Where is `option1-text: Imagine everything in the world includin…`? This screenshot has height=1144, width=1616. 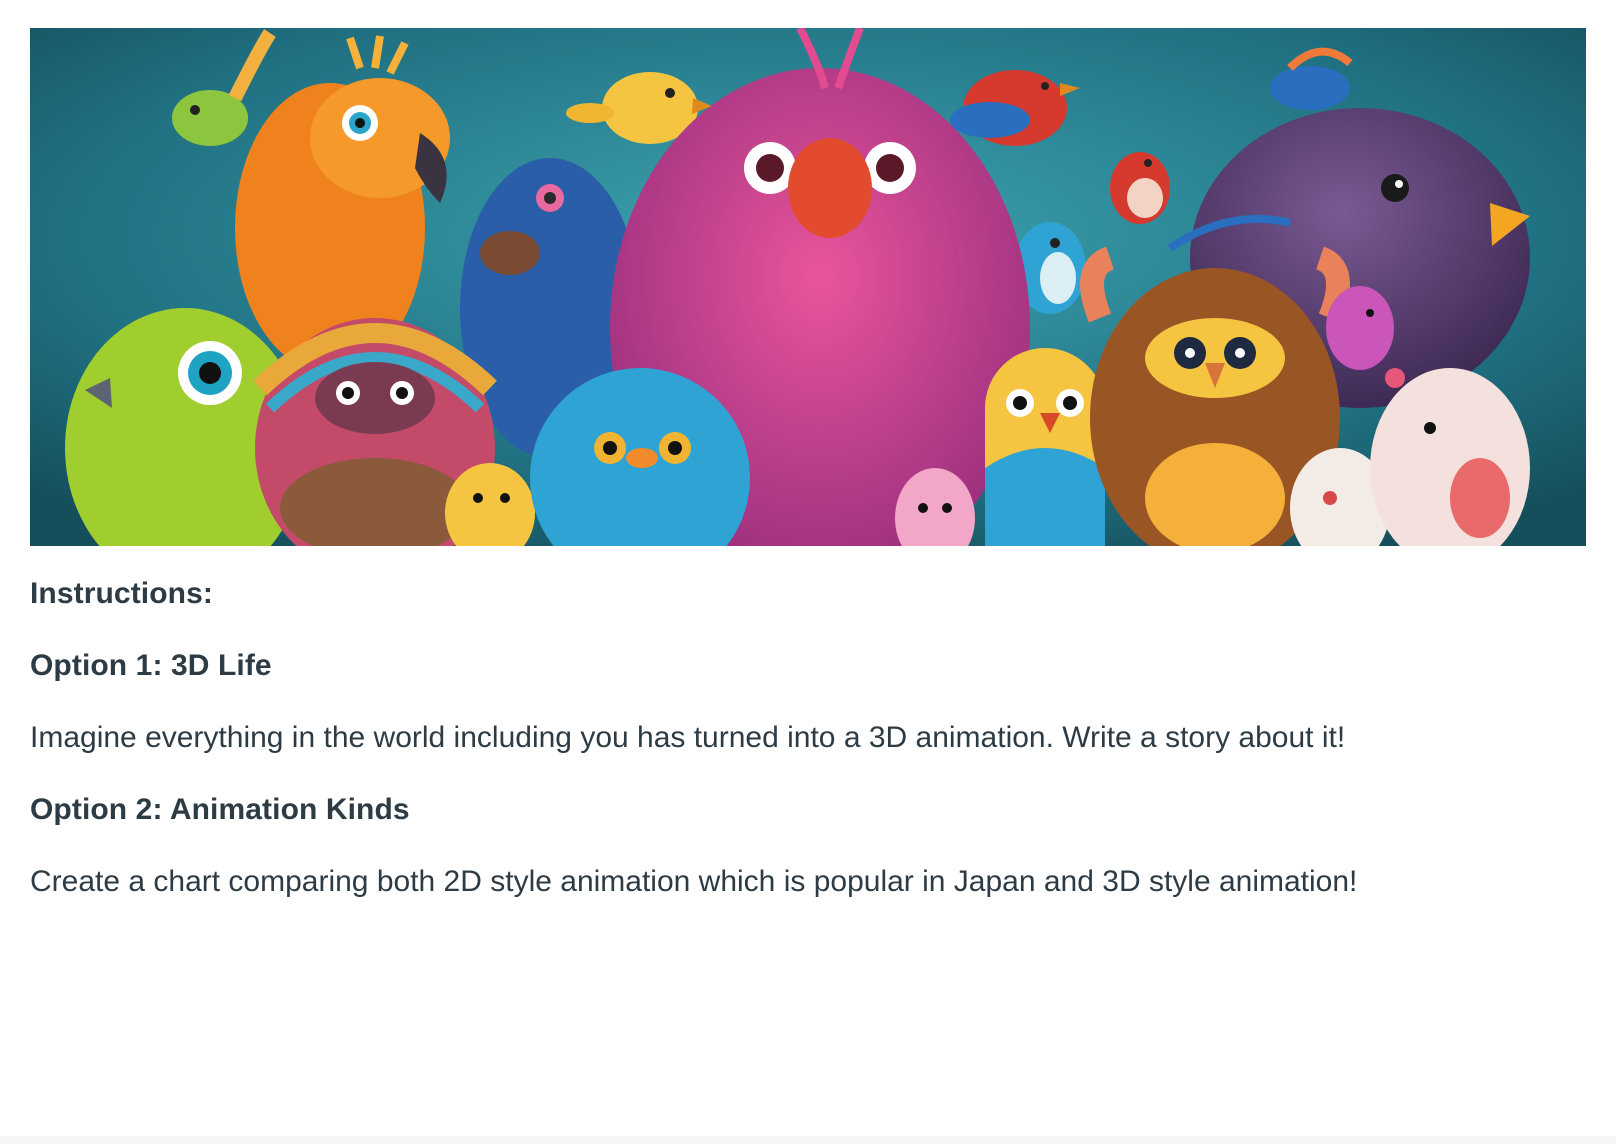
option1-text: Imagine everything in the world includin… is located at coordinates (688, 737).